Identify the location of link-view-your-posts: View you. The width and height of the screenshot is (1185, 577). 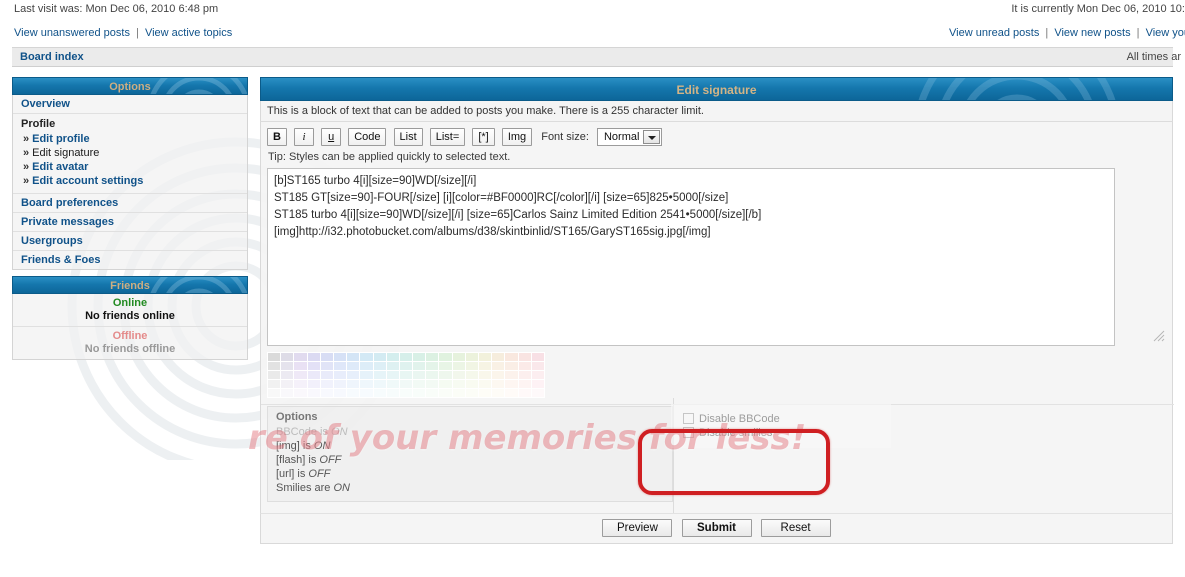
(1165, 33).